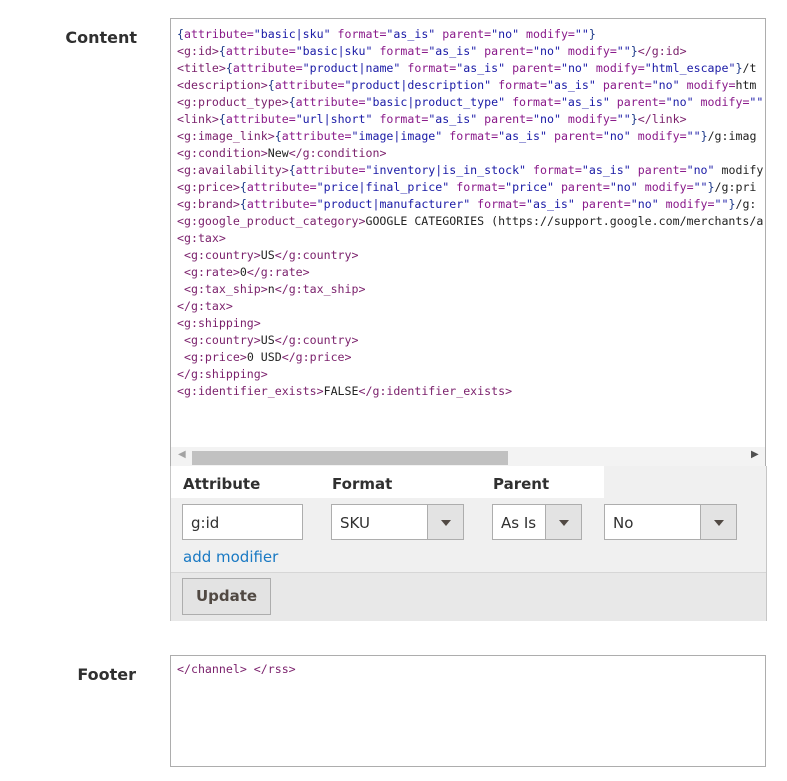  I want to click on scrollbar-thumb, so click(350, 458).